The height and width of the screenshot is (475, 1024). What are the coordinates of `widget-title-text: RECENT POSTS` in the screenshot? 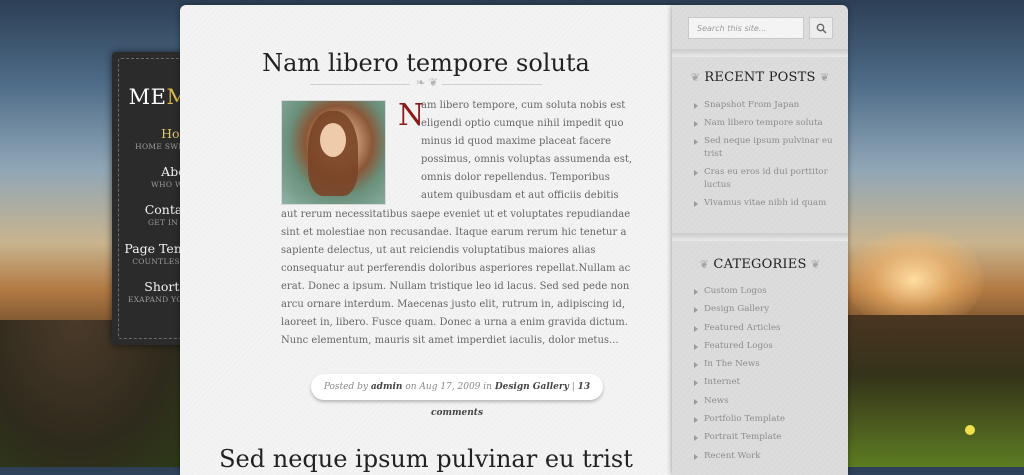 It's located at (760, 77).